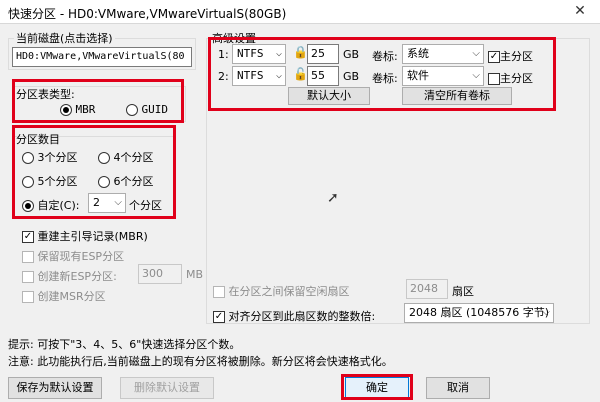 Image resolution: width=600 pixels, height=402 pixels. What do you see at coordinates (195, 274) in the screenshot?
I see `esp-size-unit: MB` at bounding box center [195, 274].